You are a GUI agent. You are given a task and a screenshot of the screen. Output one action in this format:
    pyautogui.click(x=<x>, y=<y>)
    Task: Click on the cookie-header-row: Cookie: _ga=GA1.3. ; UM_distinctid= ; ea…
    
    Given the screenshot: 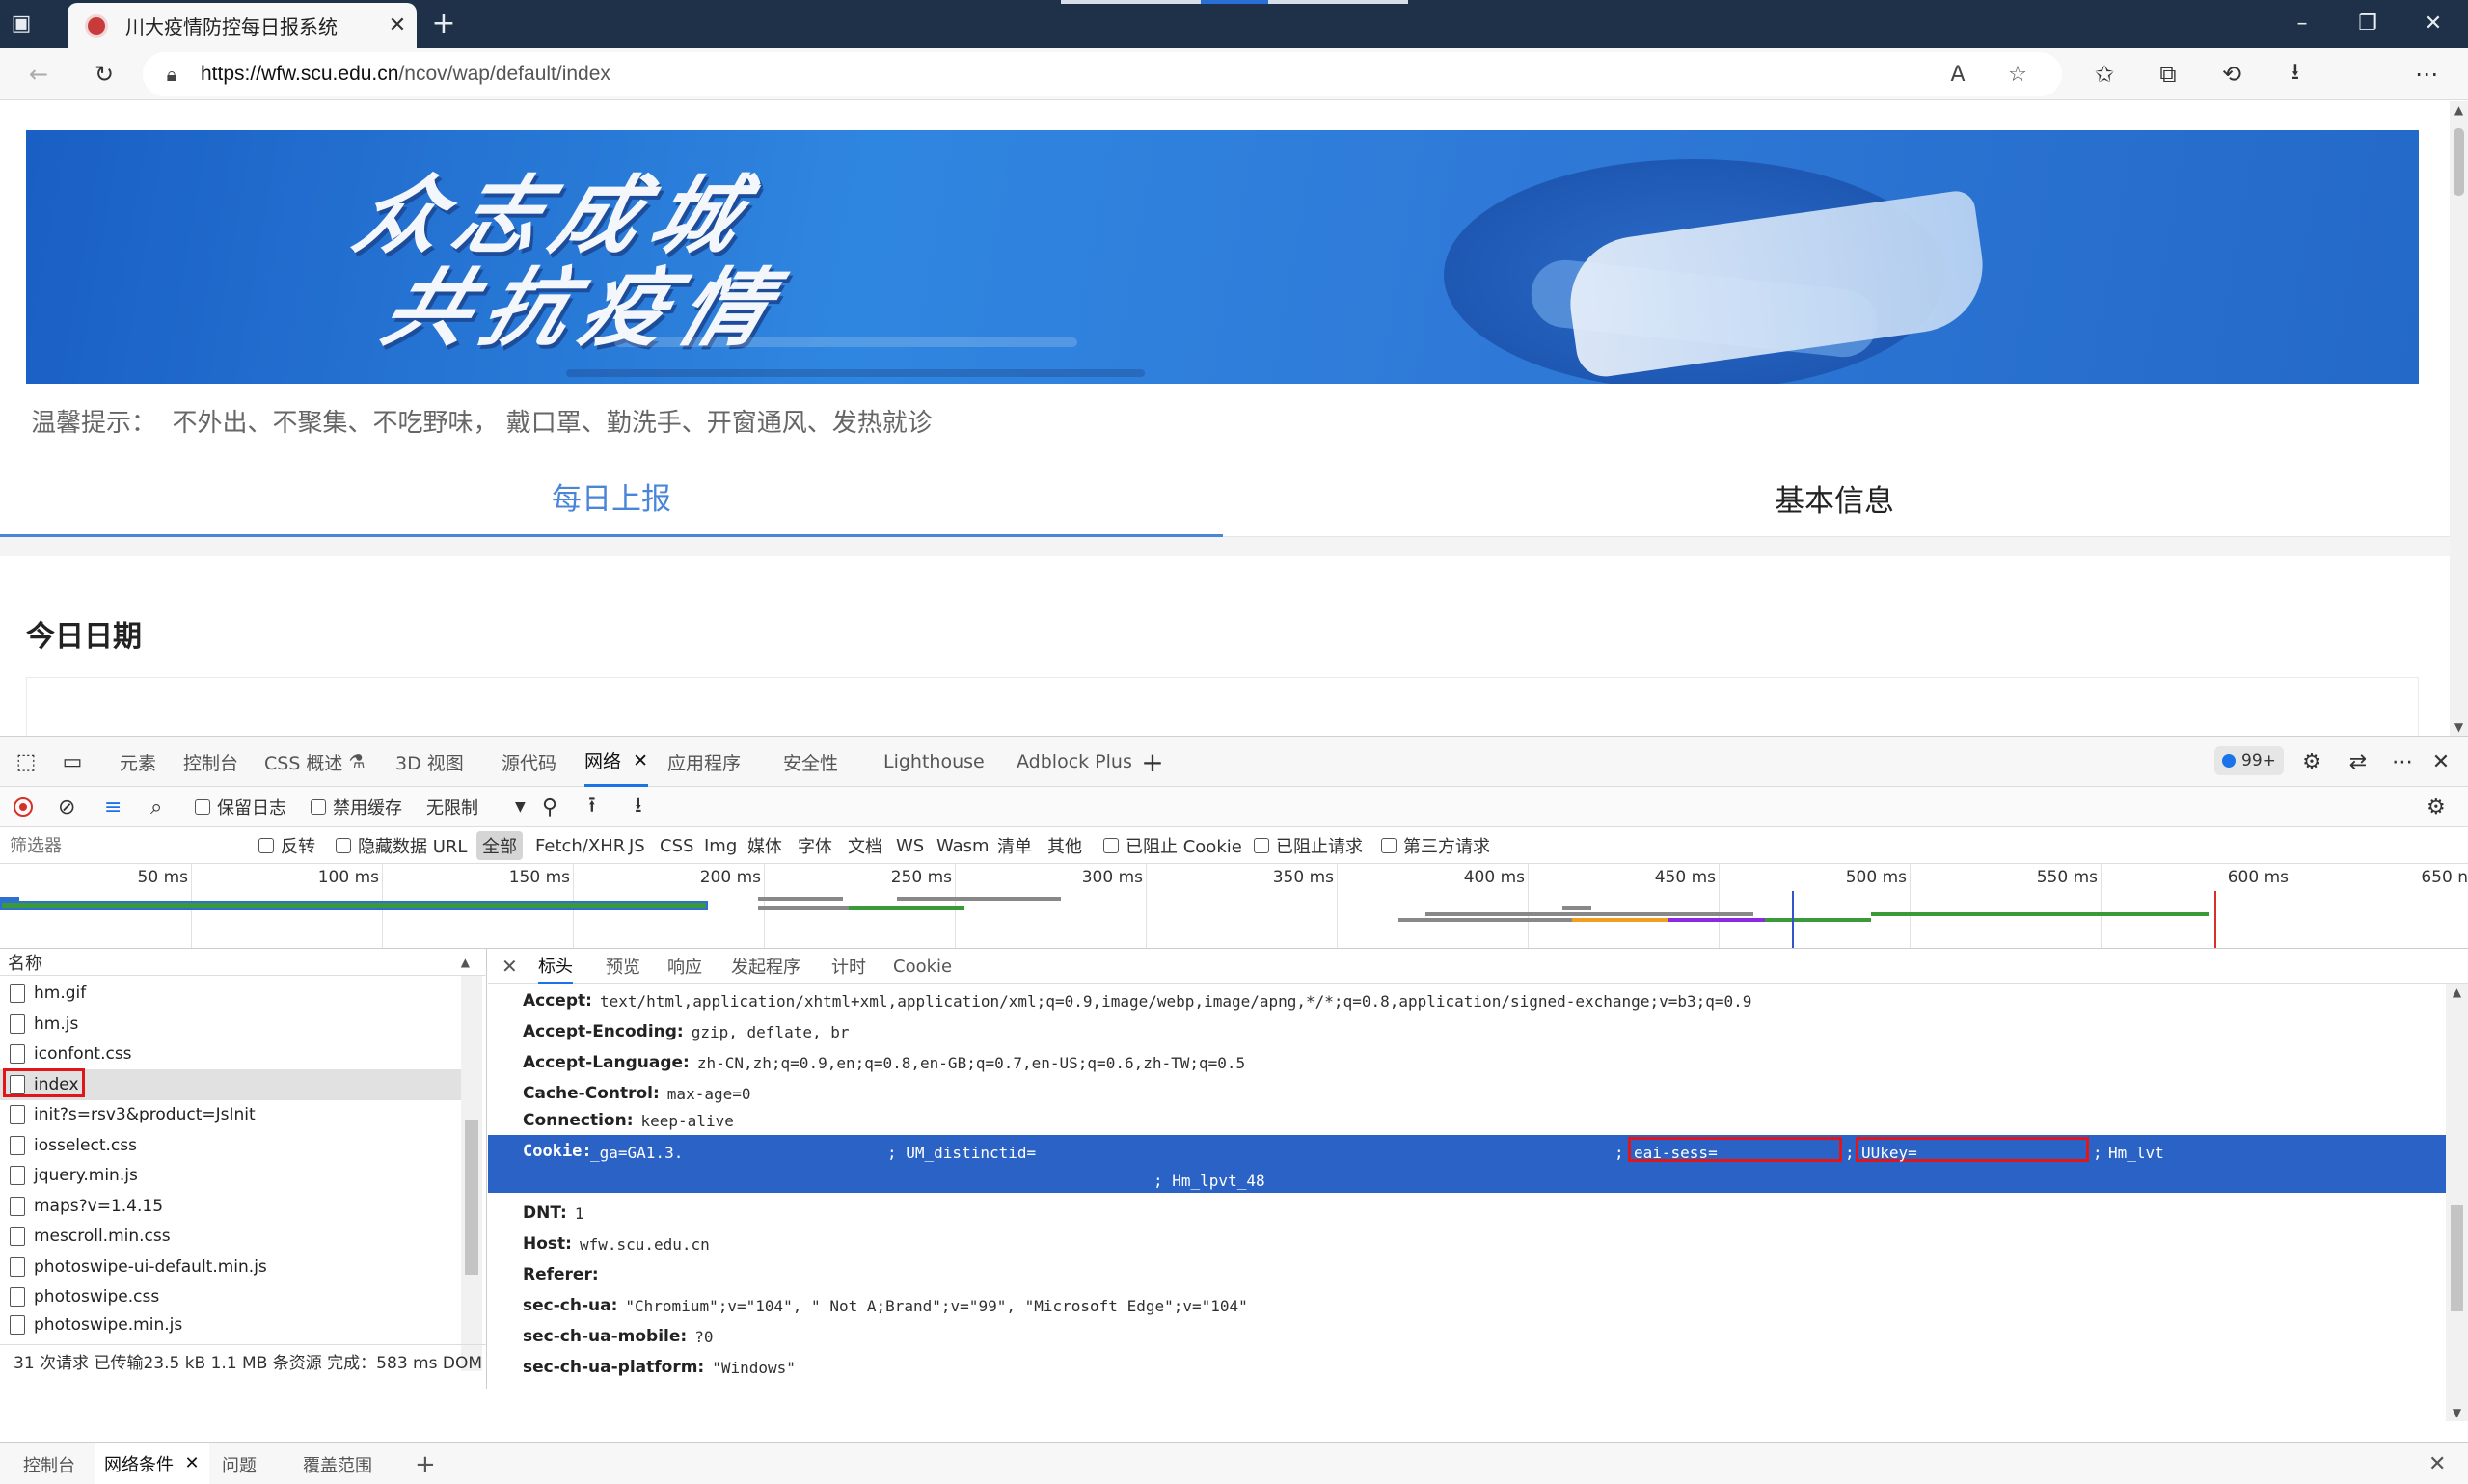 What is the action you would take?
    pyautogui.click(x=1467, y=1164)
    